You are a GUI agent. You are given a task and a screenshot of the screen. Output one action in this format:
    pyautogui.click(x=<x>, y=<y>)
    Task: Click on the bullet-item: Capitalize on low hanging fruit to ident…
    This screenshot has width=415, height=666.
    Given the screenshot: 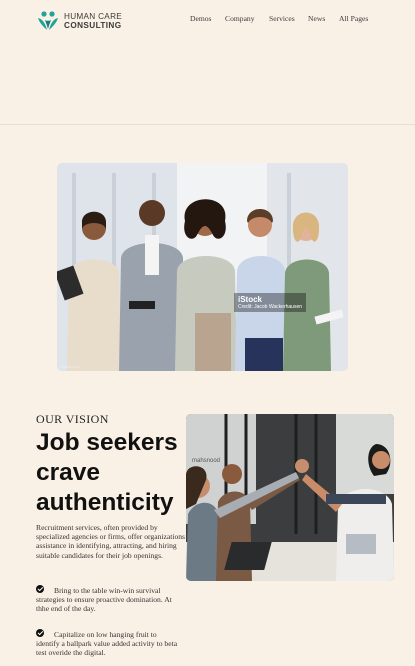 What is the action you would take?
    pyautogui.click(x=111, y=643)
    